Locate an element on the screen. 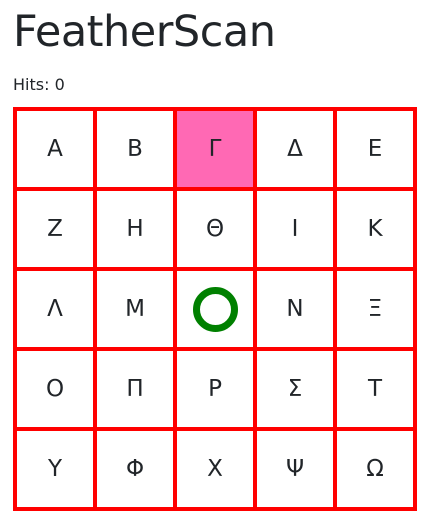 This screenshot has height=523, width=427. grid-cell: Μ is located at coordinates (135, 309).